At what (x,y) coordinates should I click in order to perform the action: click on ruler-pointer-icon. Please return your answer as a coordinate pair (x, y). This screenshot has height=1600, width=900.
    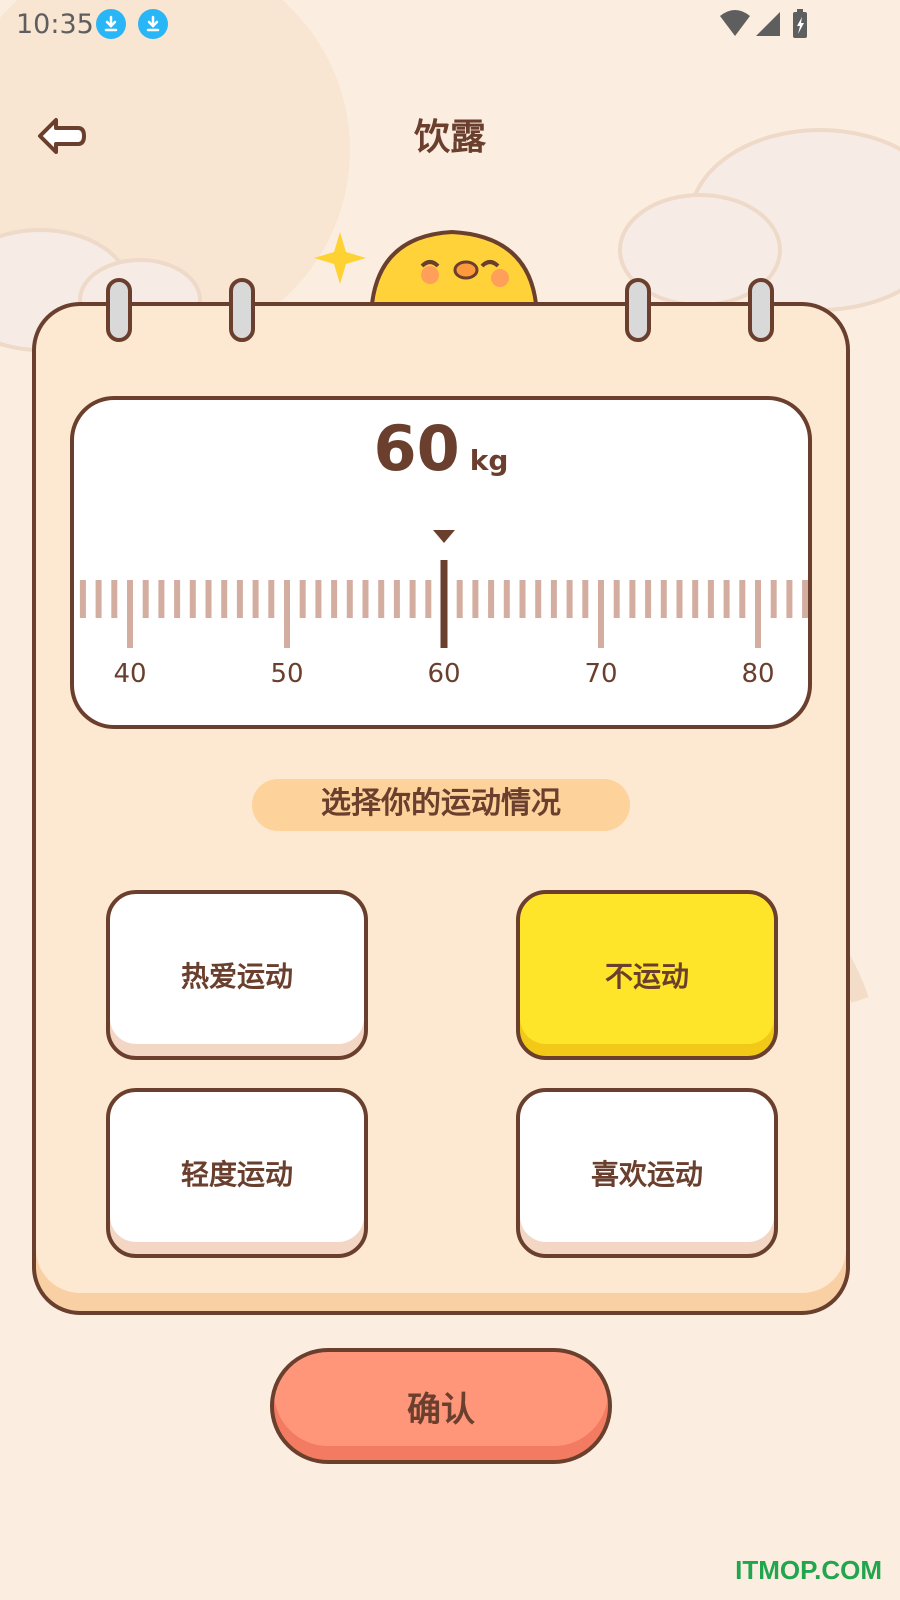
    Looking at the image, I should click on (444, 536).